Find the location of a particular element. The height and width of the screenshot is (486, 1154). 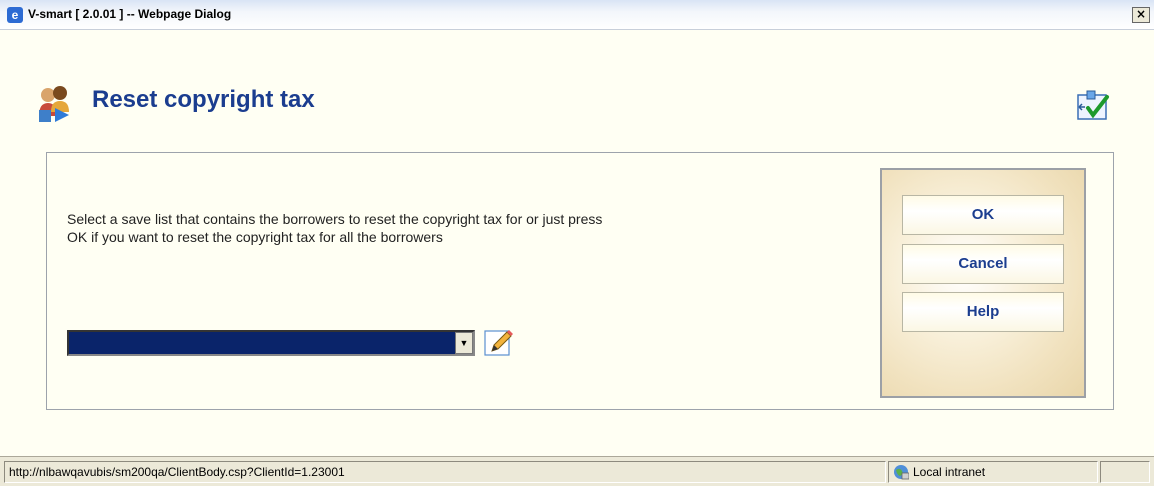

window-titlebar: e V-smart [ 2.0.01 ] -- Webpage Dialog × is located at coordinates (577, 15).